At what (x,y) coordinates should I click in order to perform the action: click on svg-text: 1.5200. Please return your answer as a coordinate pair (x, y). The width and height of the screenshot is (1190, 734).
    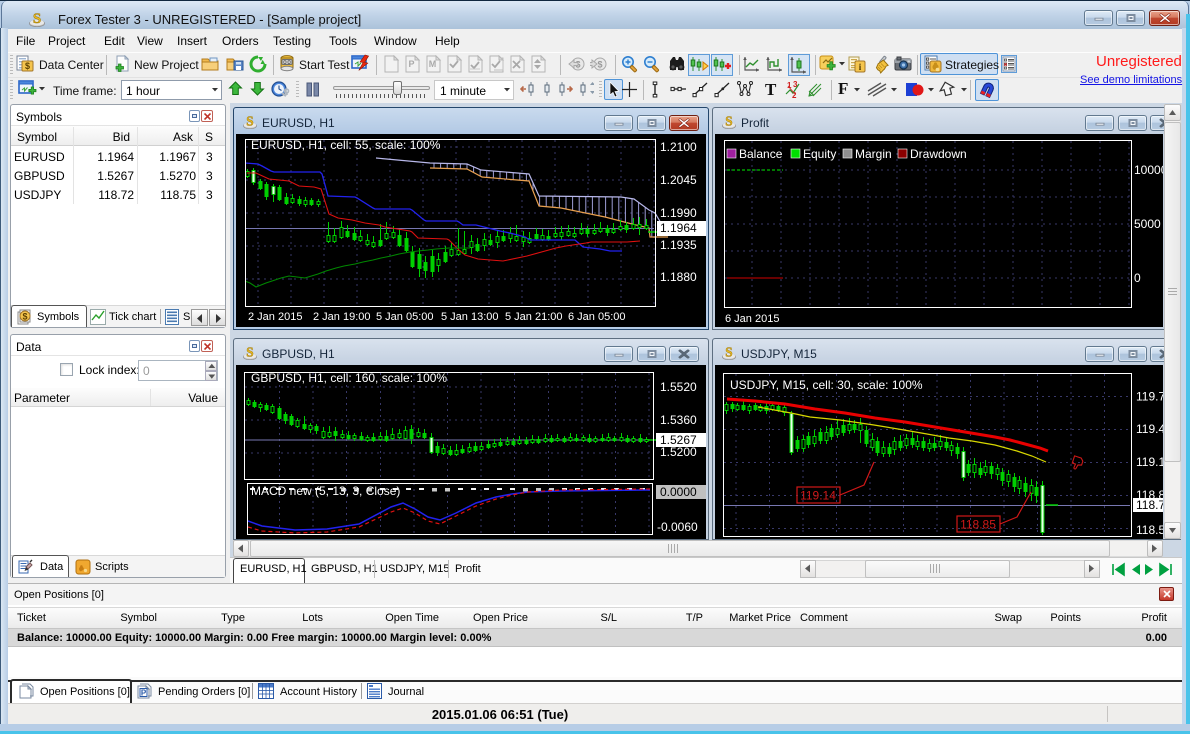
    Looking at the image, I should click on (678, 452).